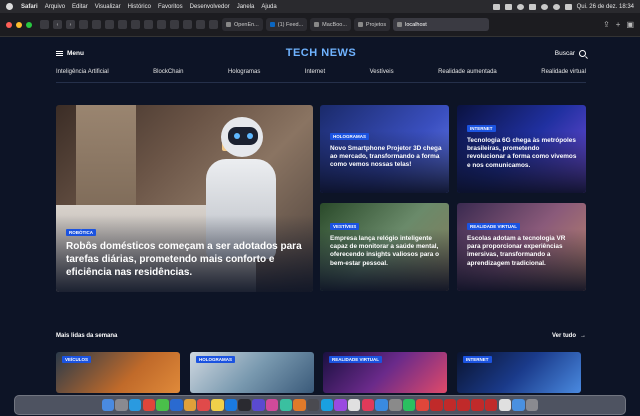 The height and width of the screenshot is (416, 640). What do you see at coordinates (121, 405) in the screenshot?
I see `launchpad-icon` at bounding box center [121, 405].